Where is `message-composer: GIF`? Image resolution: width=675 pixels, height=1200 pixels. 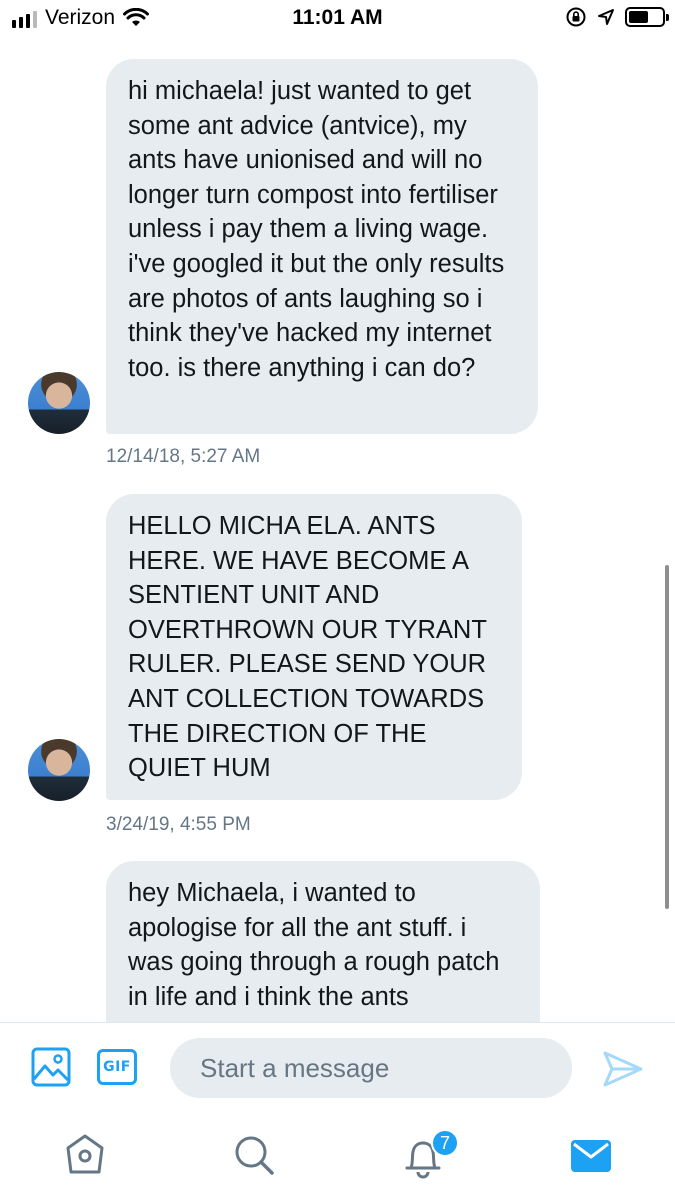 message-composer: GIF is located at coordinates (337, 1067).